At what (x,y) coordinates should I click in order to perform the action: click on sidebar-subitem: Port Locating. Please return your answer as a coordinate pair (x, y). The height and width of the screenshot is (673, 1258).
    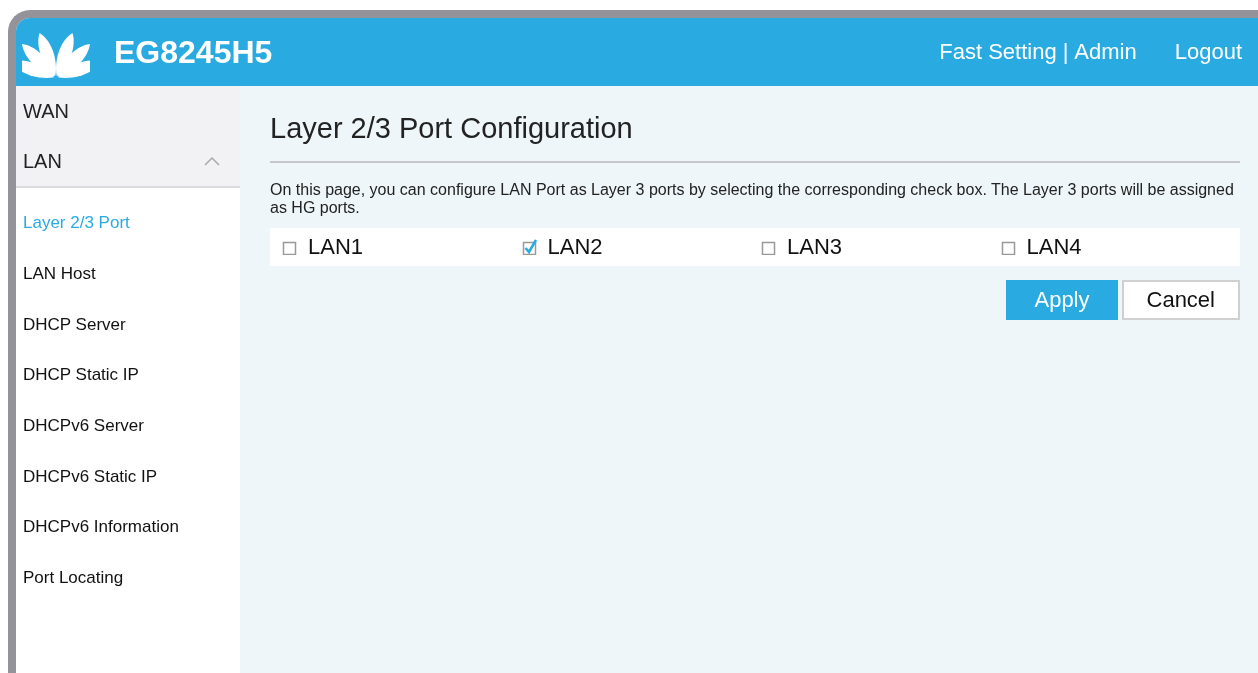
    Looking at the image, I should click on (128, 578).